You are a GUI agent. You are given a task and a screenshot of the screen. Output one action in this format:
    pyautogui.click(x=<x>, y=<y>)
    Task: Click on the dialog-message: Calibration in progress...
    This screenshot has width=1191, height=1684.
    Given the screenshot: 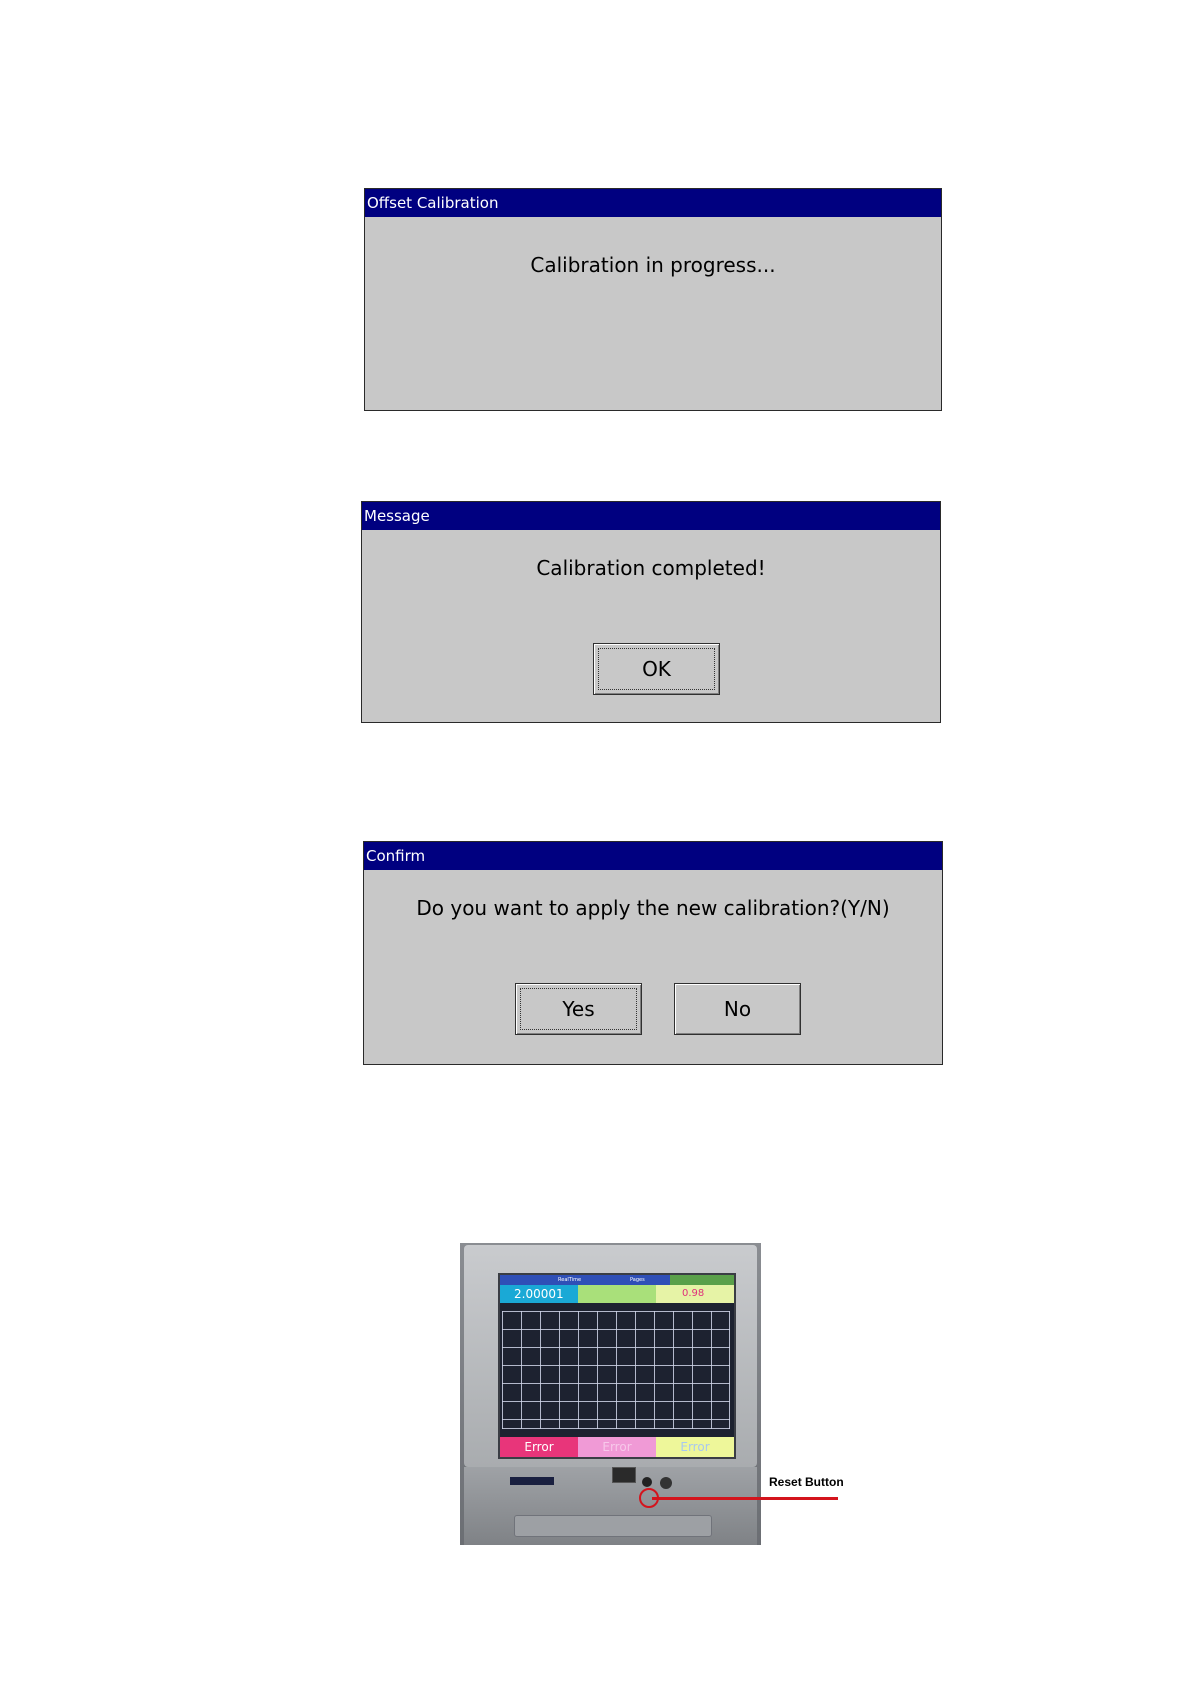 What is the action you would take?
    pyautogui.click(x=653, y=265)
    